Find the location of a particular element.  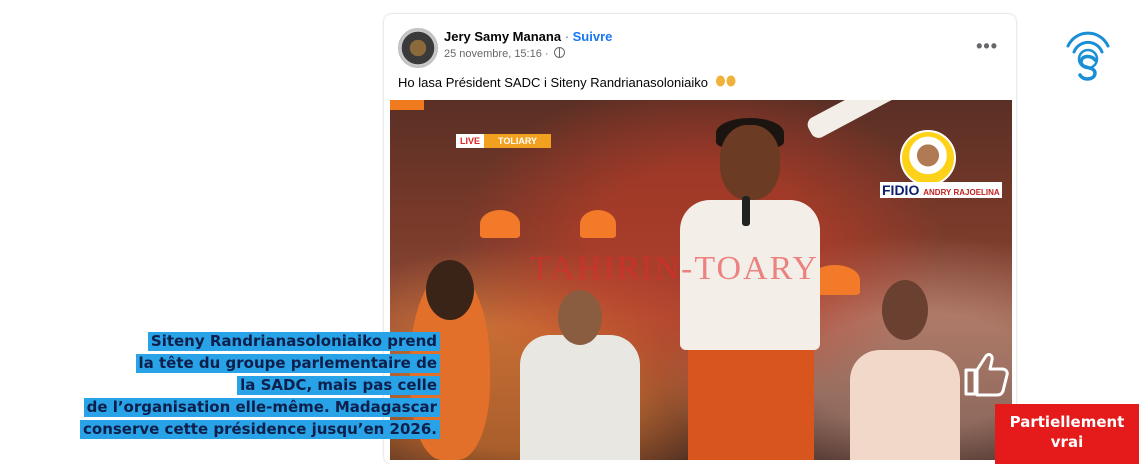

live-tag: LIVE is located at coordinates (470, 141).